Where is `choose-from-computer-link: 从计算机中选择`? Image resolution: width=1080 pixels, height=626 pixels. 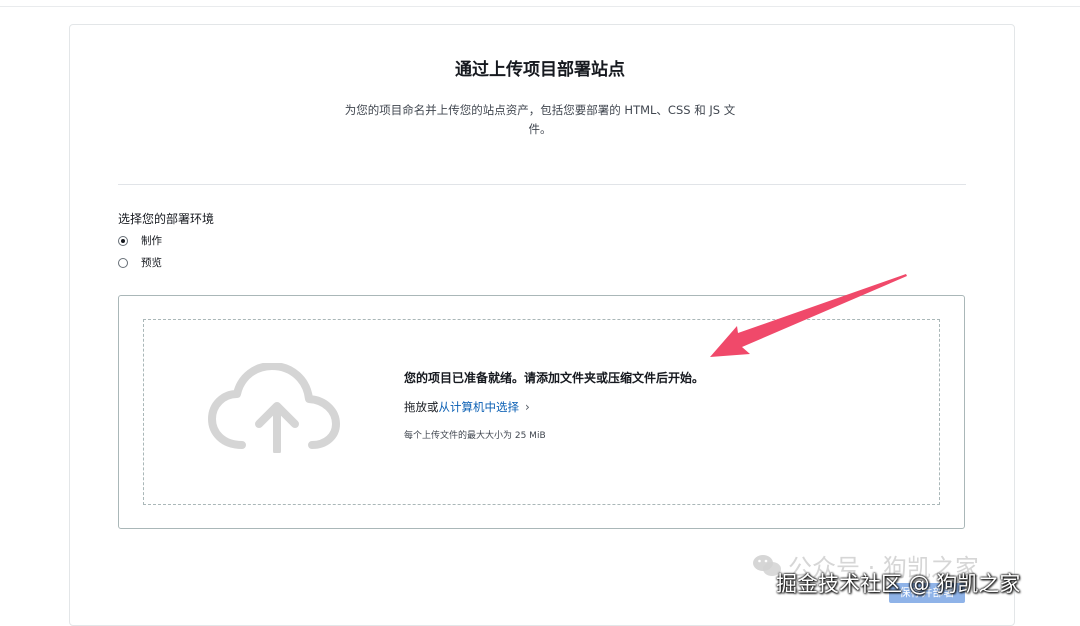 choose-from-computer-link: 从计算机中选择 is located at coordinates (479, 407).